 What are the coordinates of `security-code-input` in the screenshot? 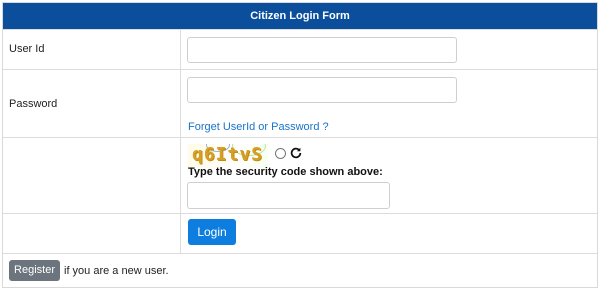 It's located at (288, 195).